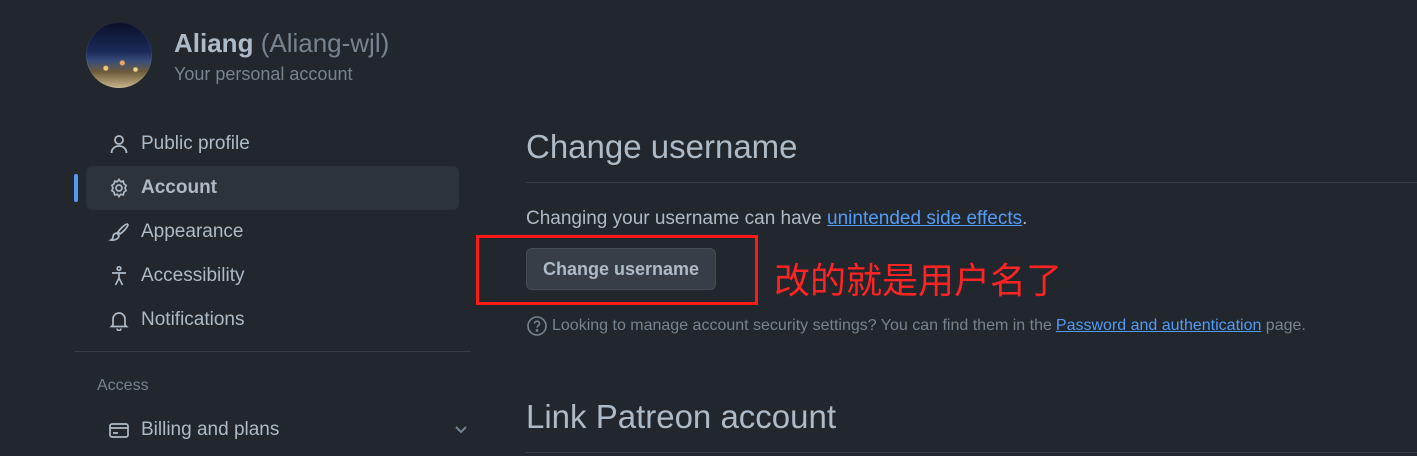 Image resolution: width=1417 pixels, height=456 pixels. Describe the element at coordinates (272, 320) in the screenshot. I see `sidebar-item-notifications: Notifications` at that location.